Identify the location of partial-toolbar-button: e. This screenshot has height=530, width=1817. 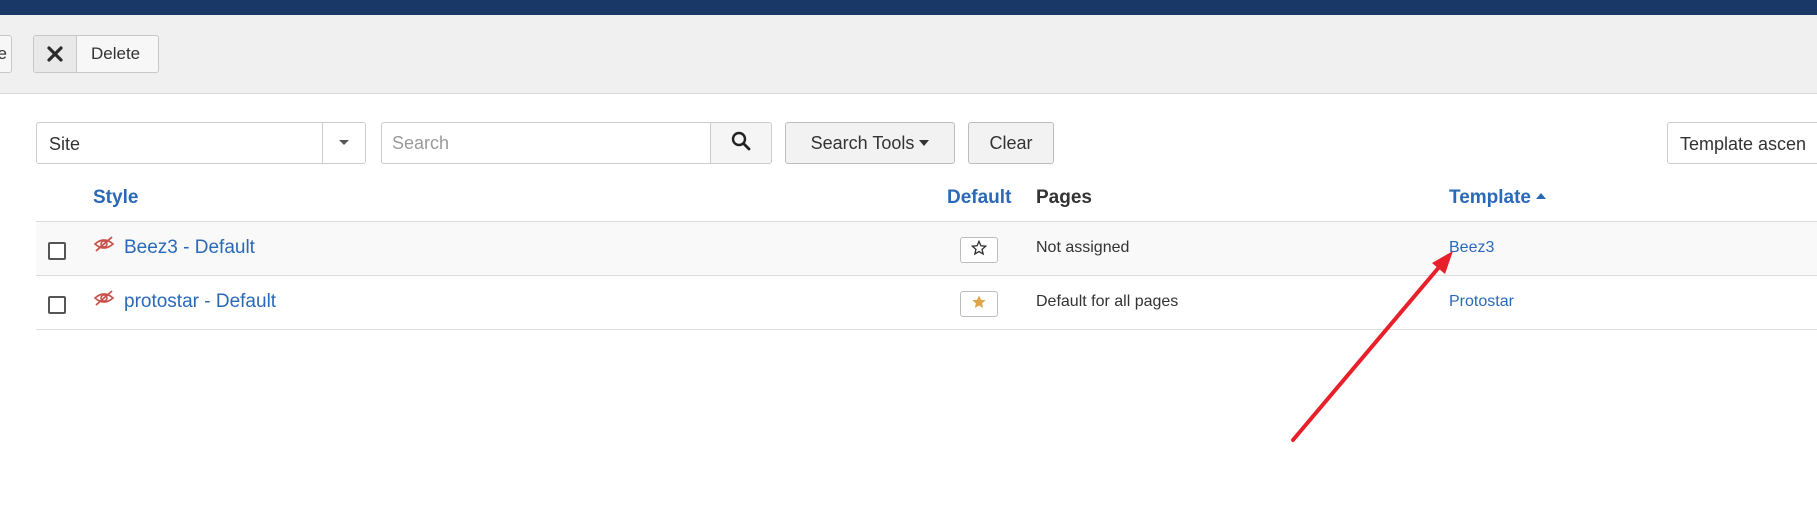
(6, 54).